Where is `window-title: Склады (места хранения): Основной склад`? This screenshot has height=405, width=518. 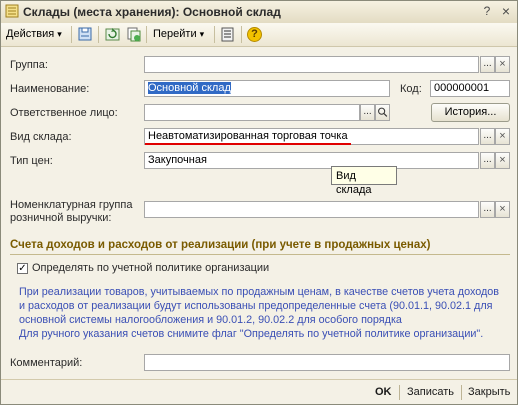
window-title: Склады (места хранения): Основной склад is located at coordinates (152, 12).